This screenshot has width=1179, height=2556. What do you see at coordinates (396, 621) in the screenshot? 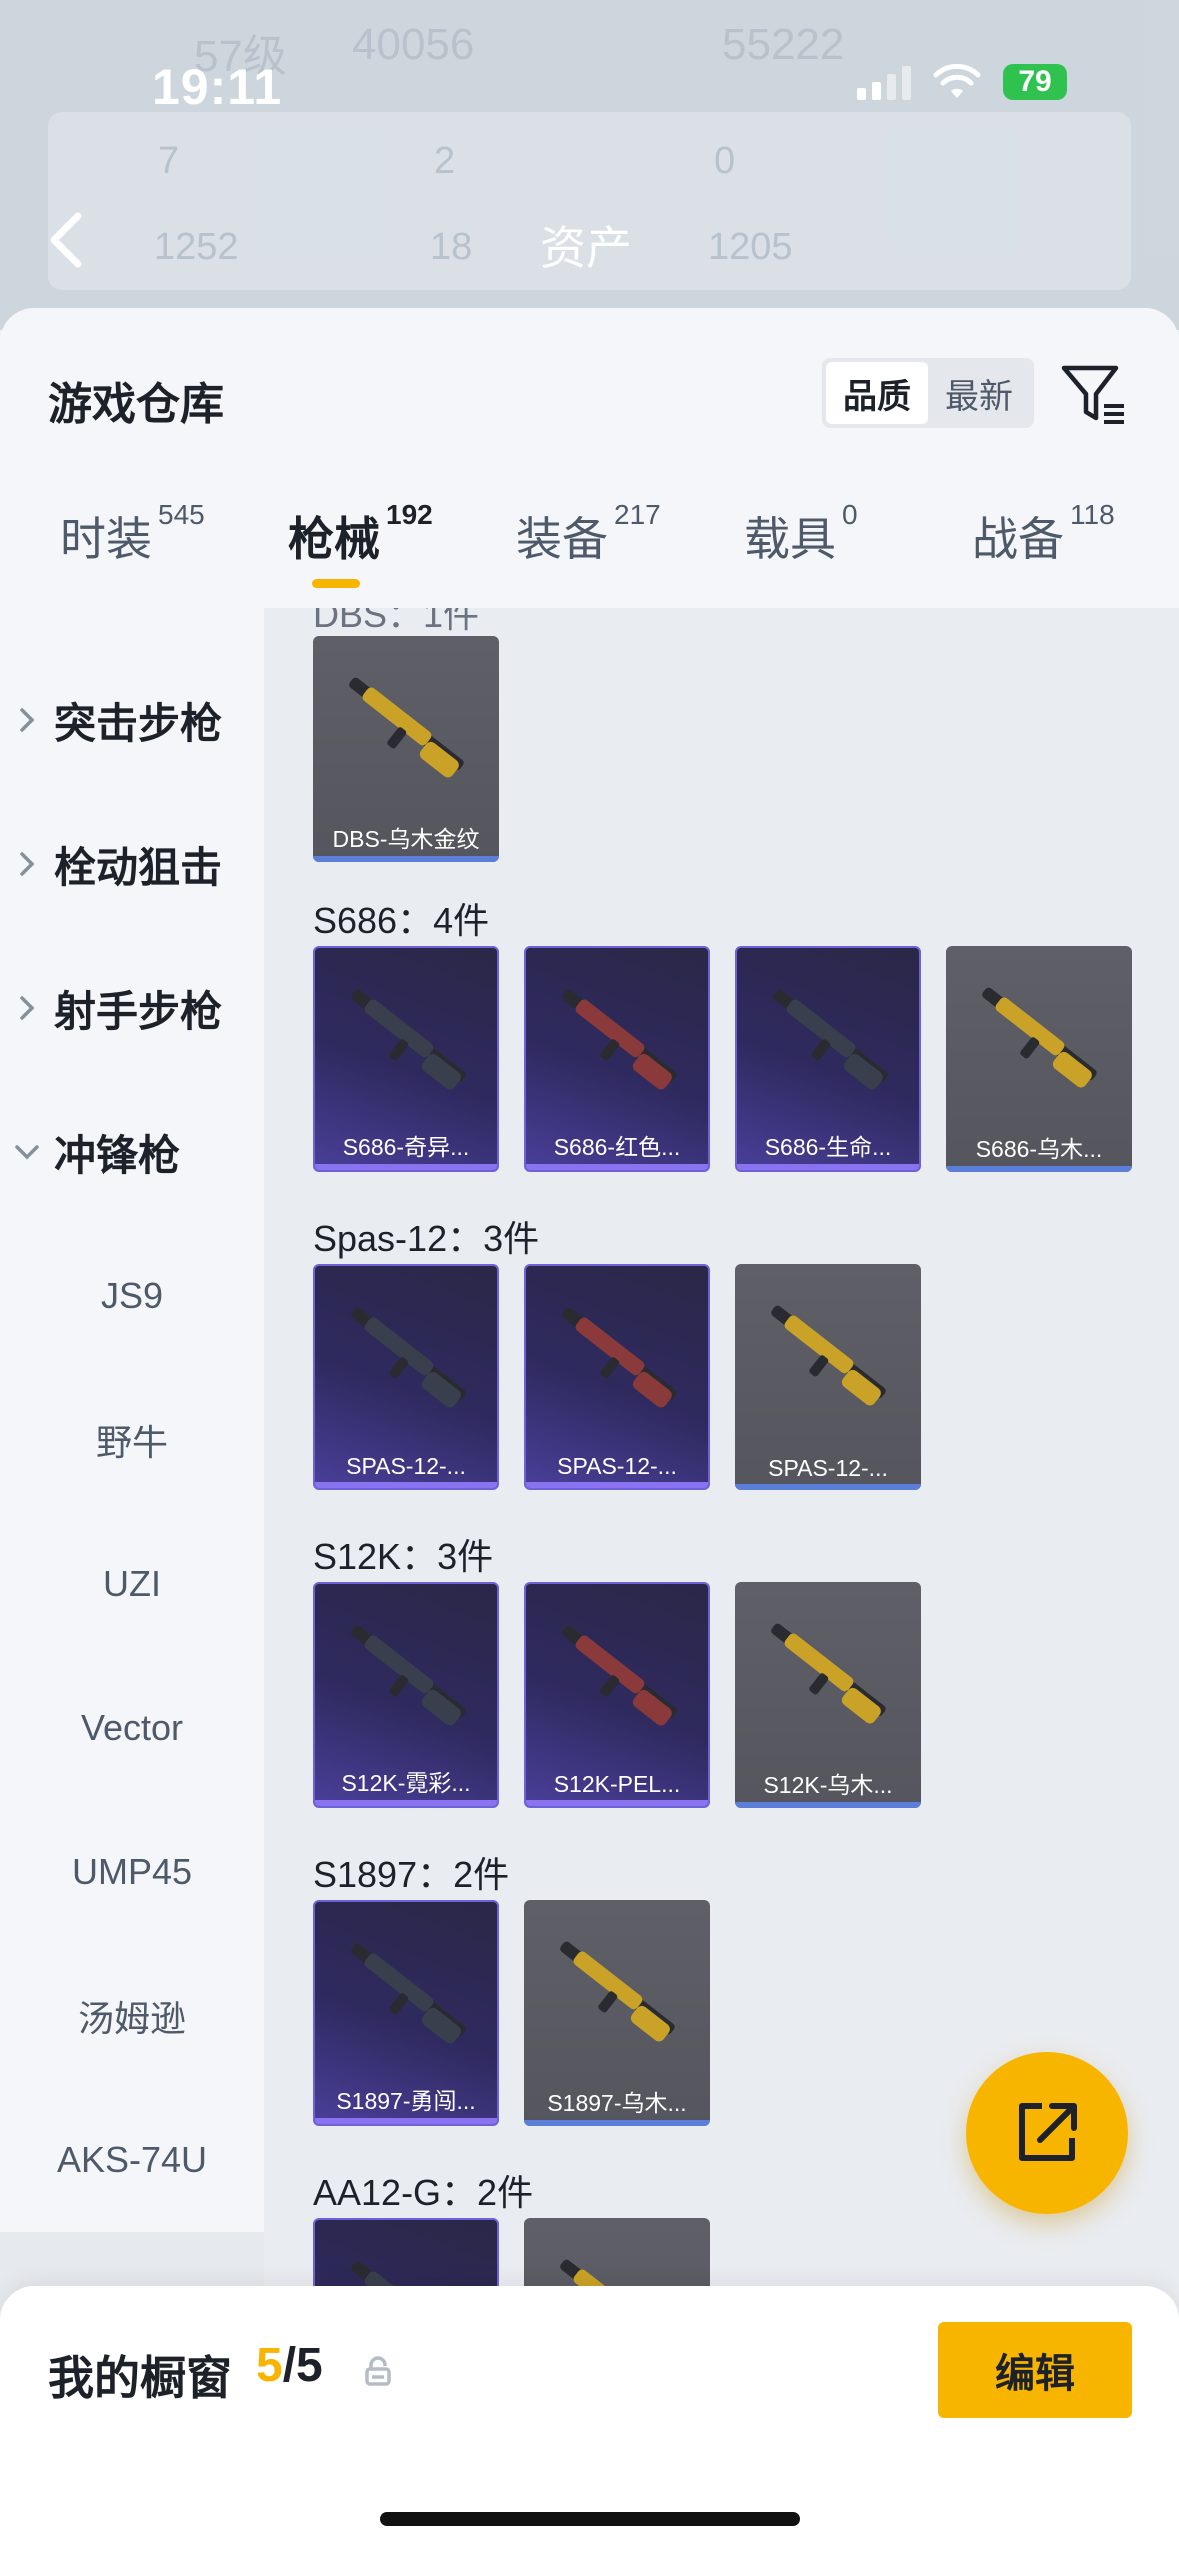
I see `group-title: DBS：1件` at bounding box center [396, 621].